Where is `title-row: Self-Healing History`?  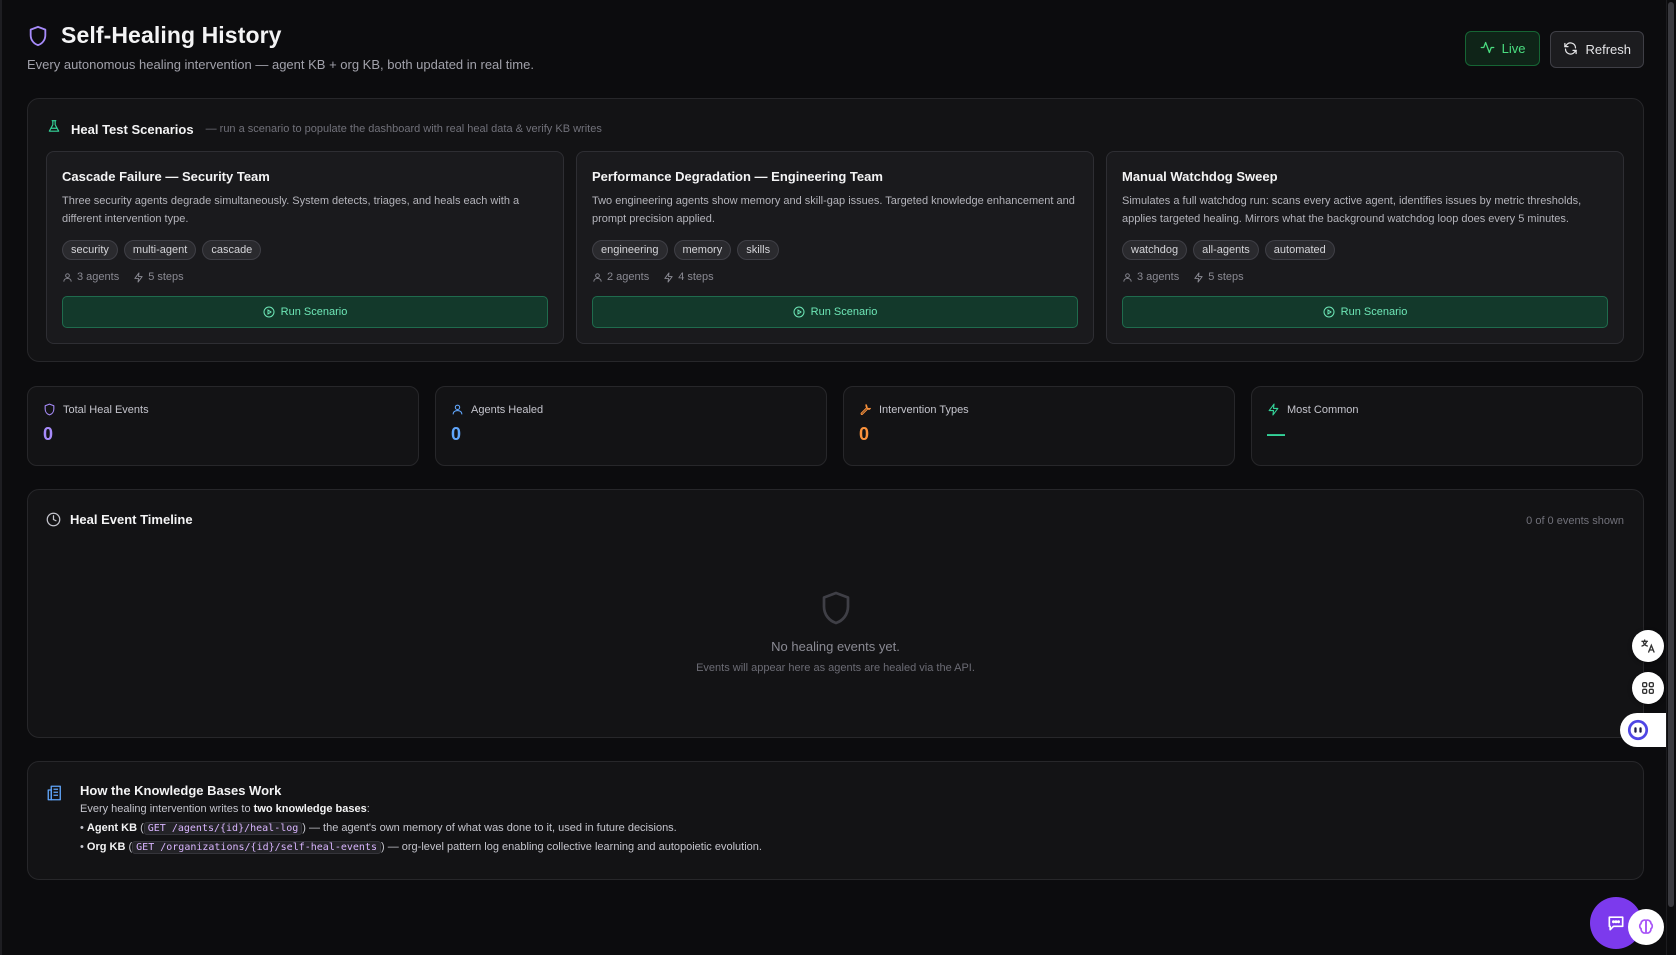 title-row: Self-Healing History is located at coordinates (835, 35).